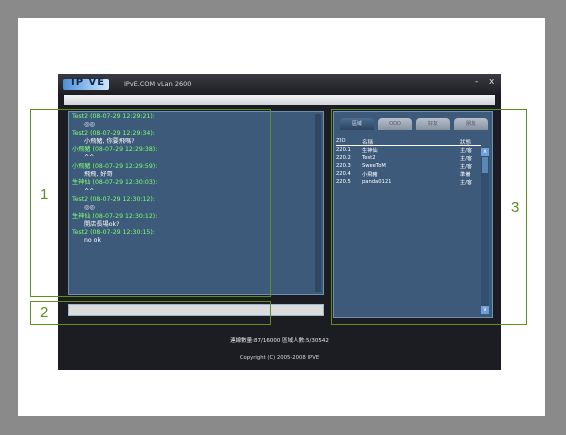  Describe the element at coordinates (158, 84) in the screenshot. I see `window-title: IPvE.COM vLan 2600` at that location.